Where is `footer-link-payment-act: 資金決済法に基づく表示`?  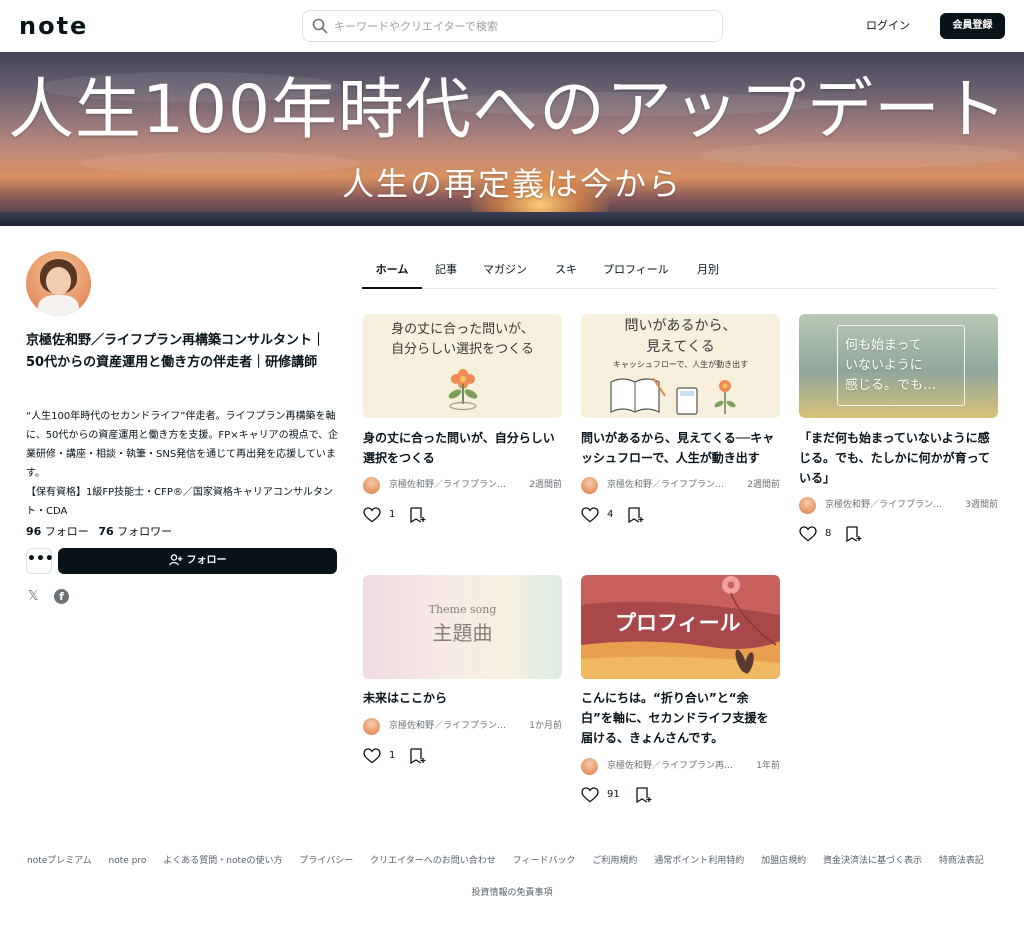 footer-link-payment-act: 資金決済法に基づく表示 is located at coordinates (872, 861).